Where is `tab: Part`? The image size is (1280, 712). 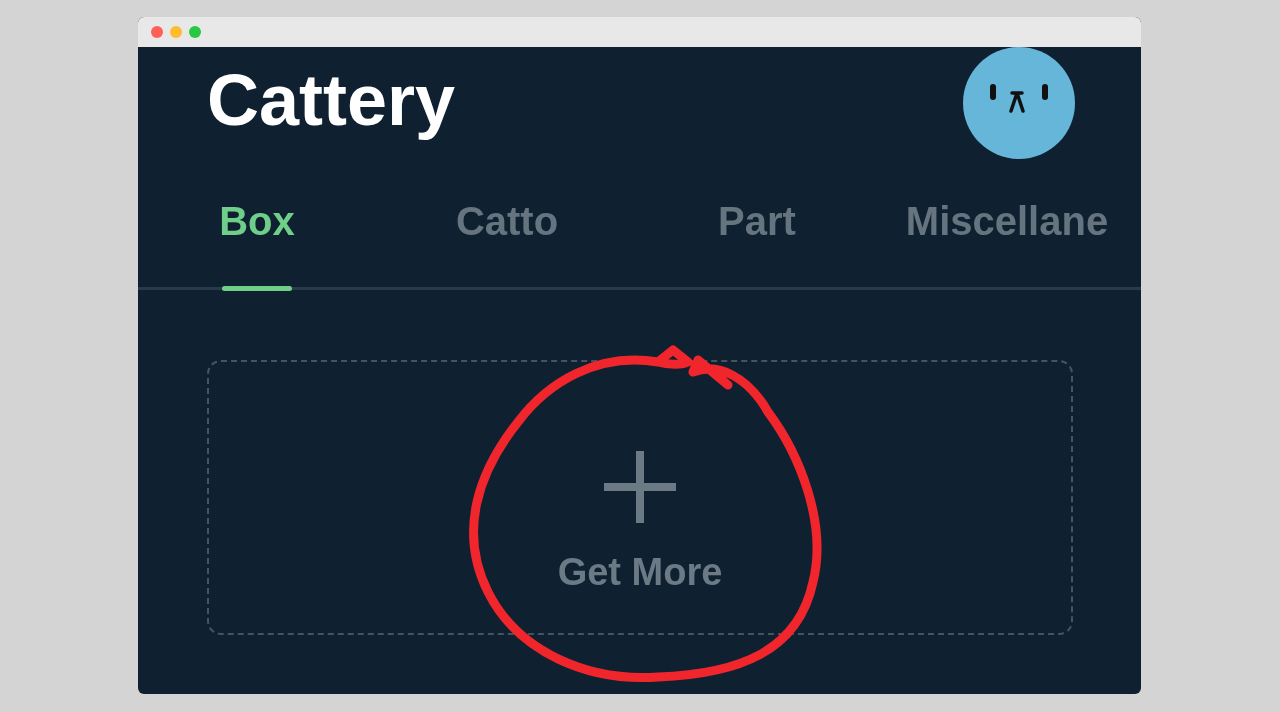
tab: Part is located at coordinates (757, 221).